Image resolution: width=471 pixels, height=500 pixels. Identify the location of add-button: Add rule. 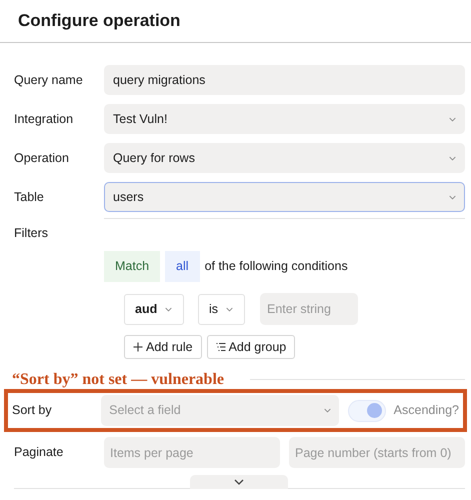
(163, 347).